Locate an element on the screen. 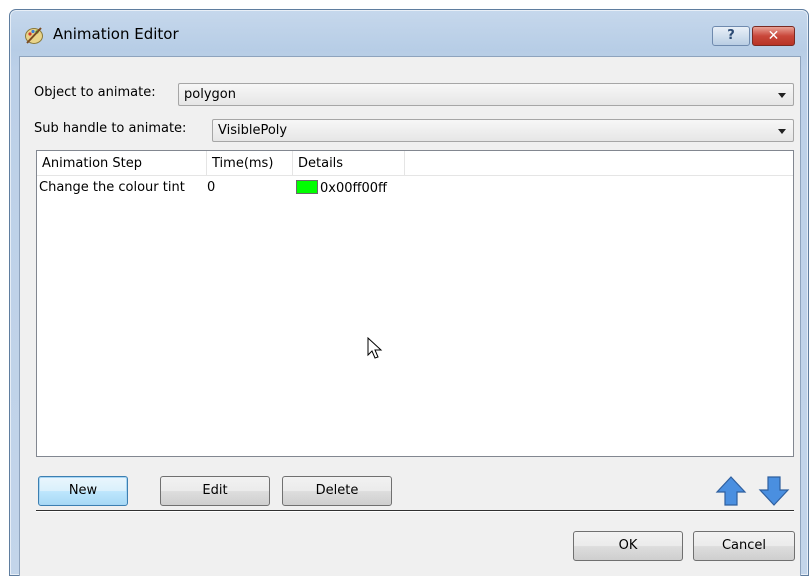 This screenshot has height=576, width=811. window-title: Animation Editor is located at coordinates (116, 34).